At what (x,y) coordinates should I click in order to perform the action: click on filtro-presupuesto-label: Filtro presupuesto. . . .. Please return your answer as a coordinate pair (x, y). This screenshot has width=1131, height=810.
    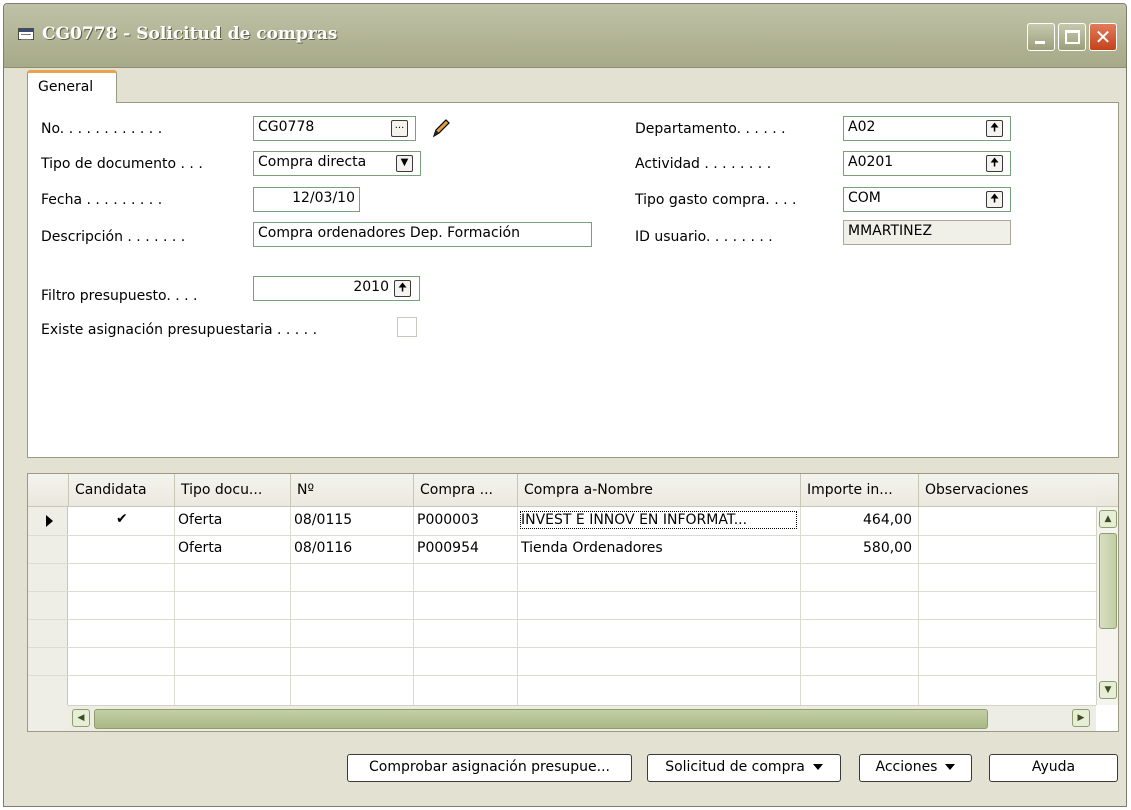
    Looking at the image, I should click on (119, 296).